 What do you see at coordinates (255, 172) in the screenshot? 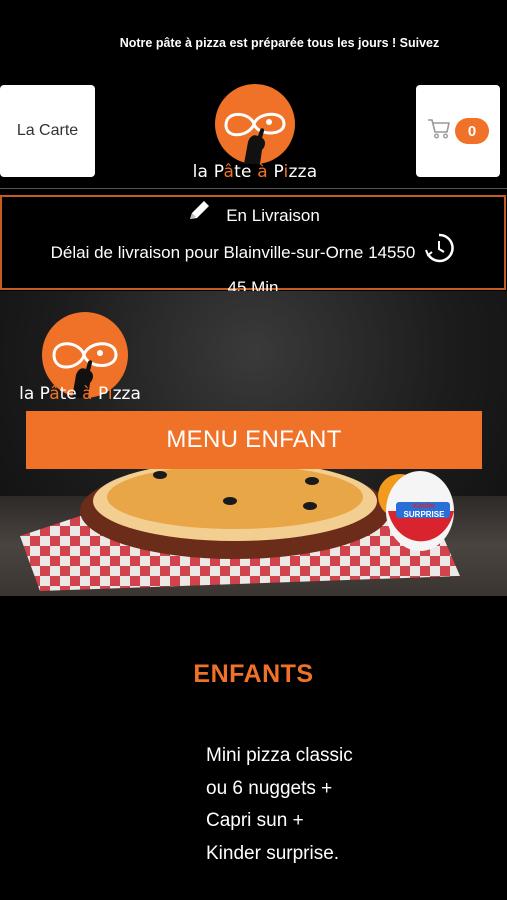
I see `logo-wordmark: la Pâte à Pizza` at bounding box center [255, 172].